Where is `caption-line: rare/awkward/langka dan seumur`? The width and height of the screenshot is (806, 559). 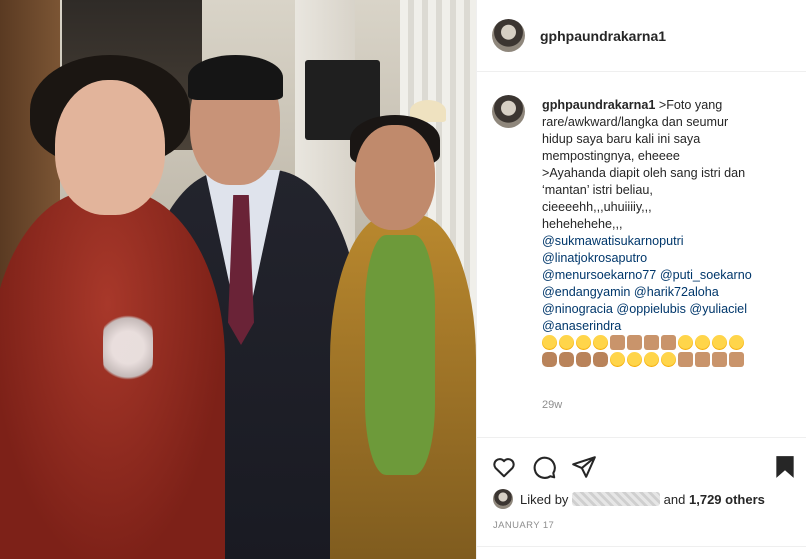
caption-line: rare/awkward/langka dan seumur is located at coordinates (635, 122).